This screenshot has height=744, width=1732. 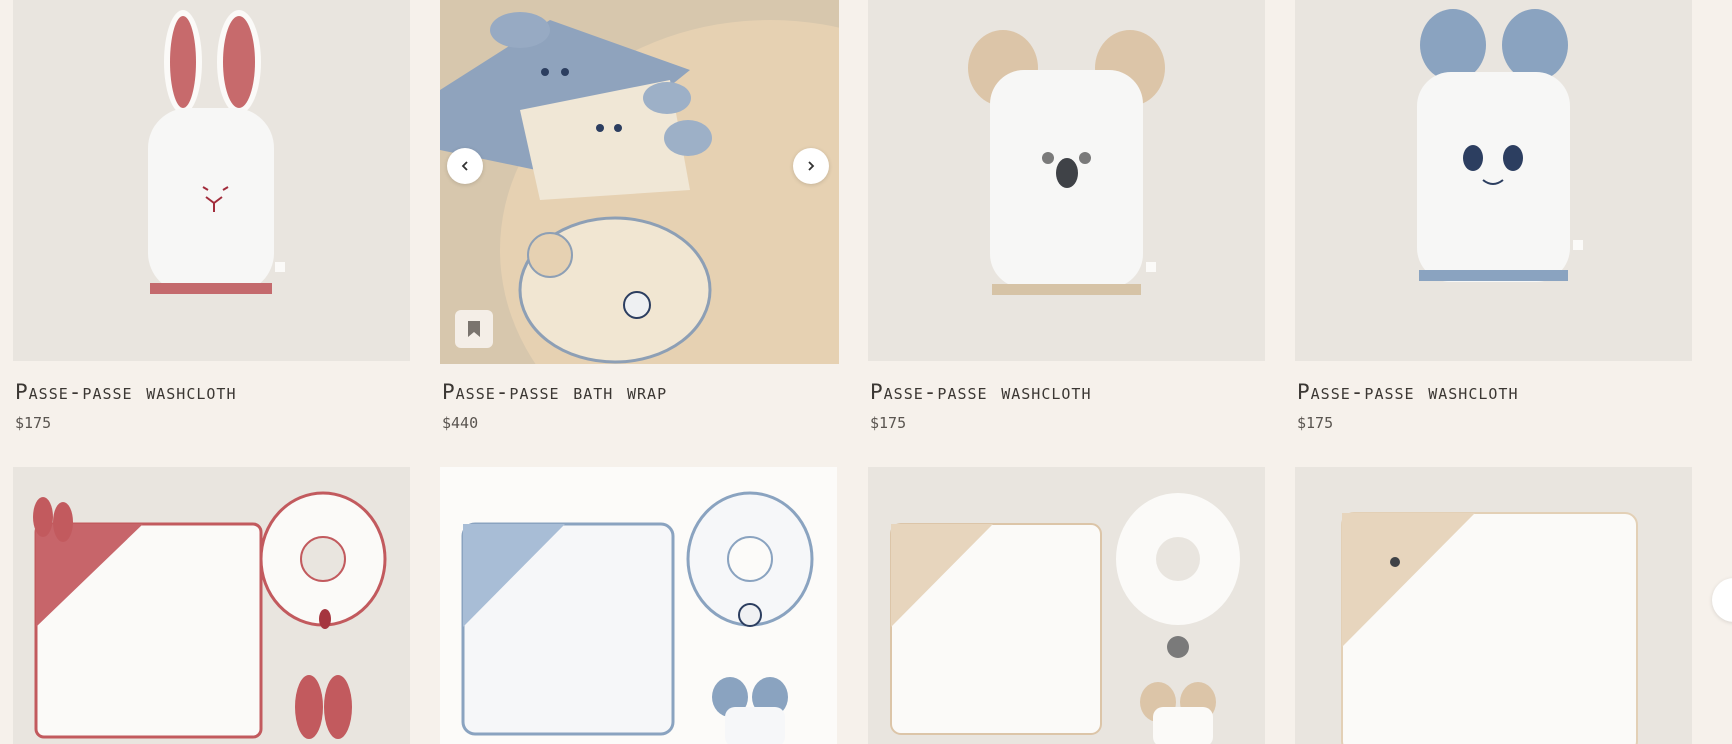 I want to click on product-title: Passe-passe bath wrap, so click(x=554, y=392).